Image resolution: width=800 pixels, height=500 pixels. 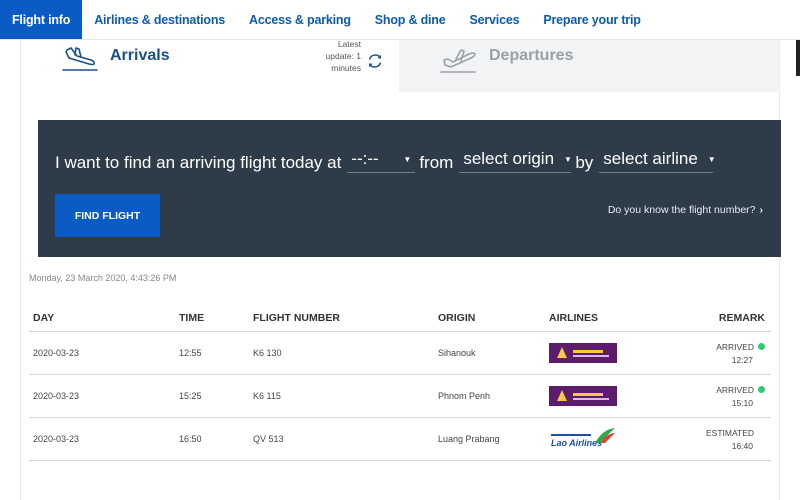 What do you see at coordinates (493, 318) in the screenshot?
I see `header-origin: ORIGIN` at bounding box center [493, 318].